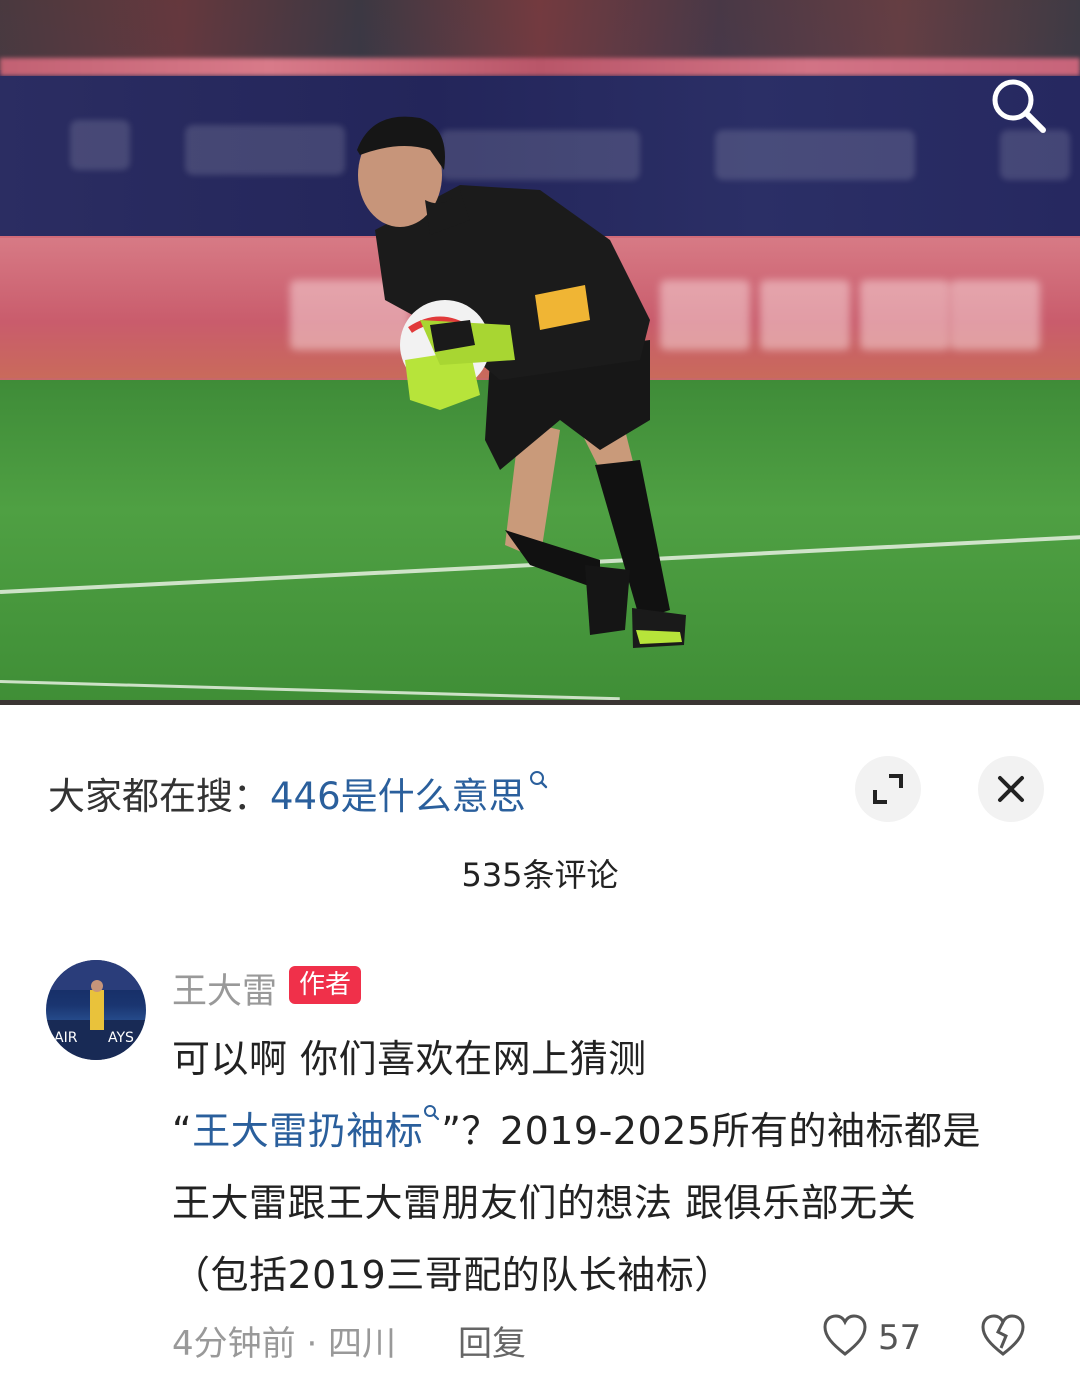  What do you see at coordinates (1018, 105) in the screenshot?
I see `search-icon` at bounding box center [1018, 105].